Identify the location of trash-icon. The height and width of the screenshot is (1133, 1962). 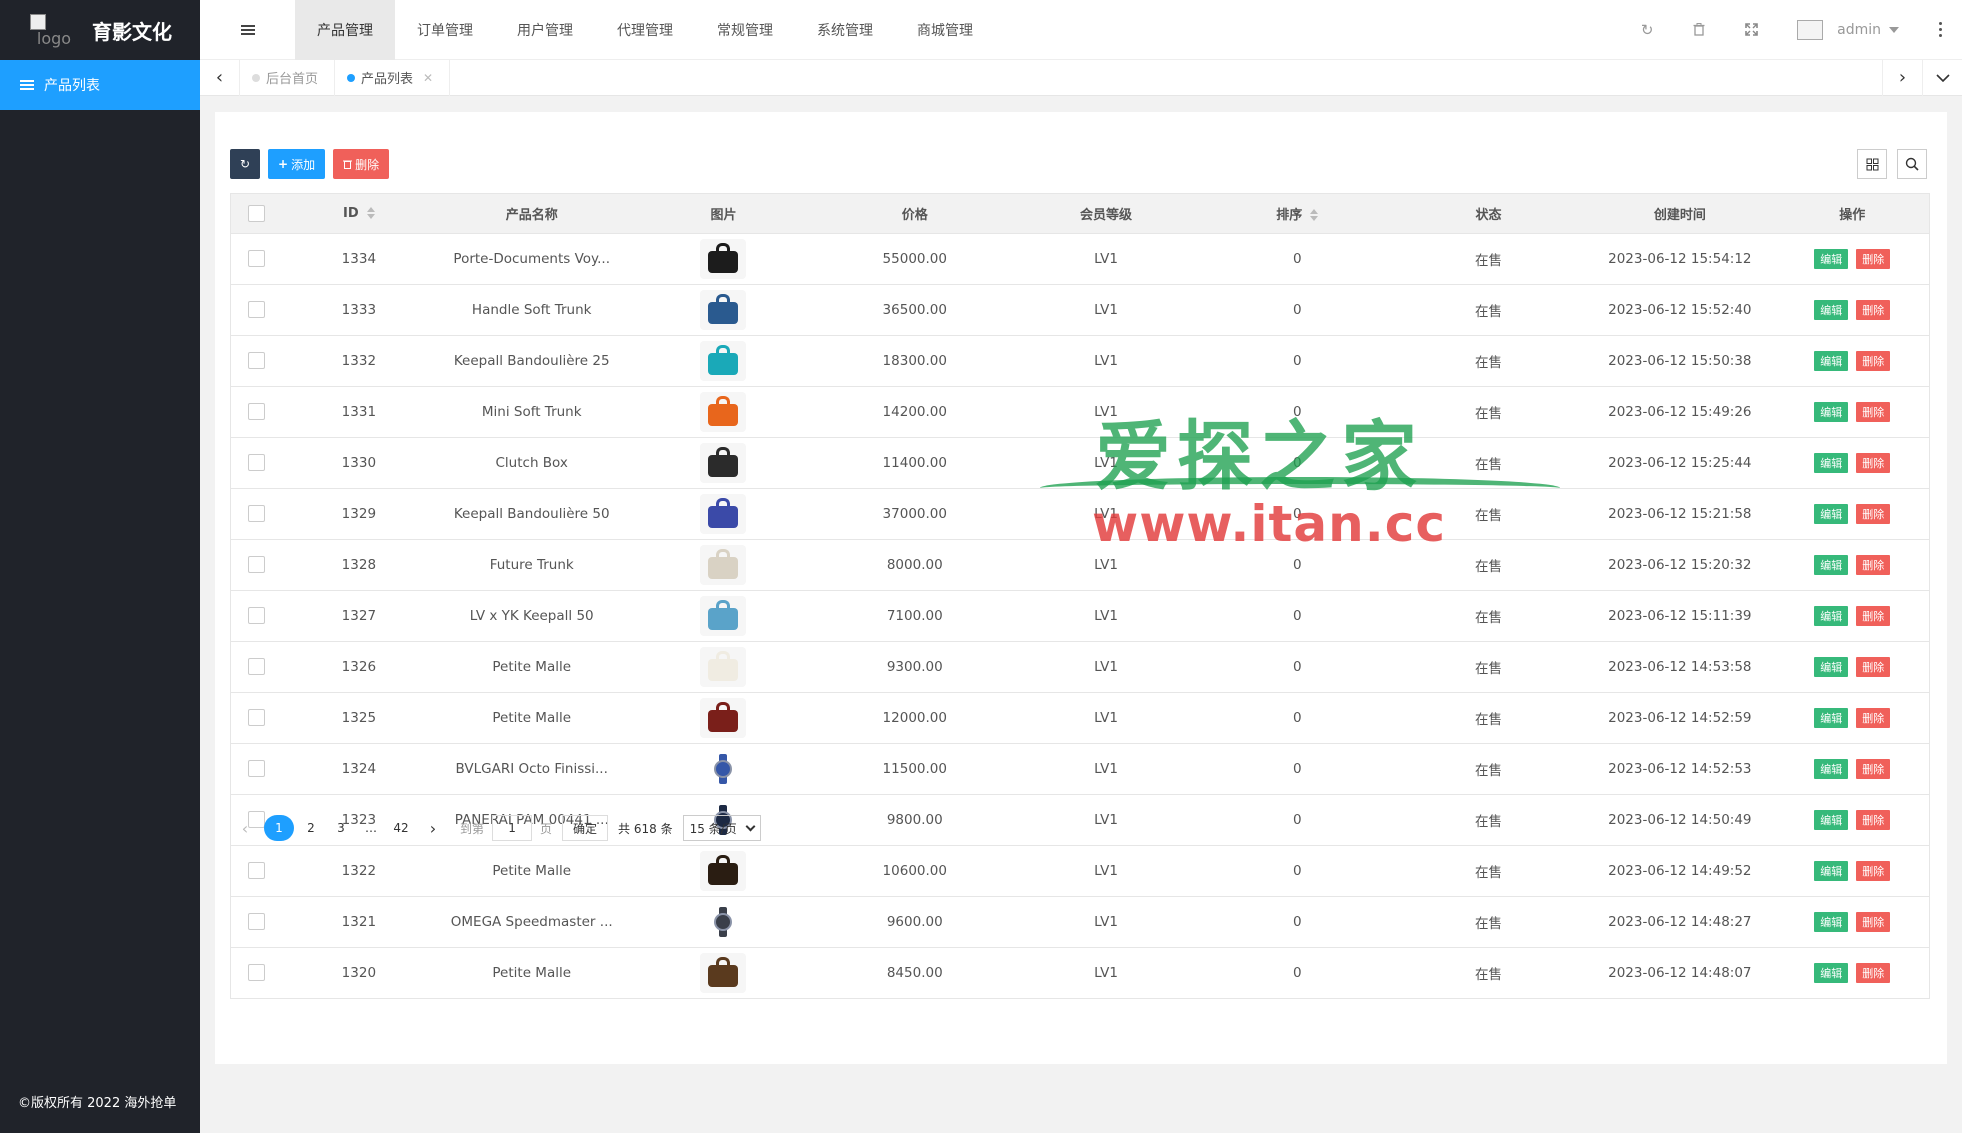
(1699, 30).